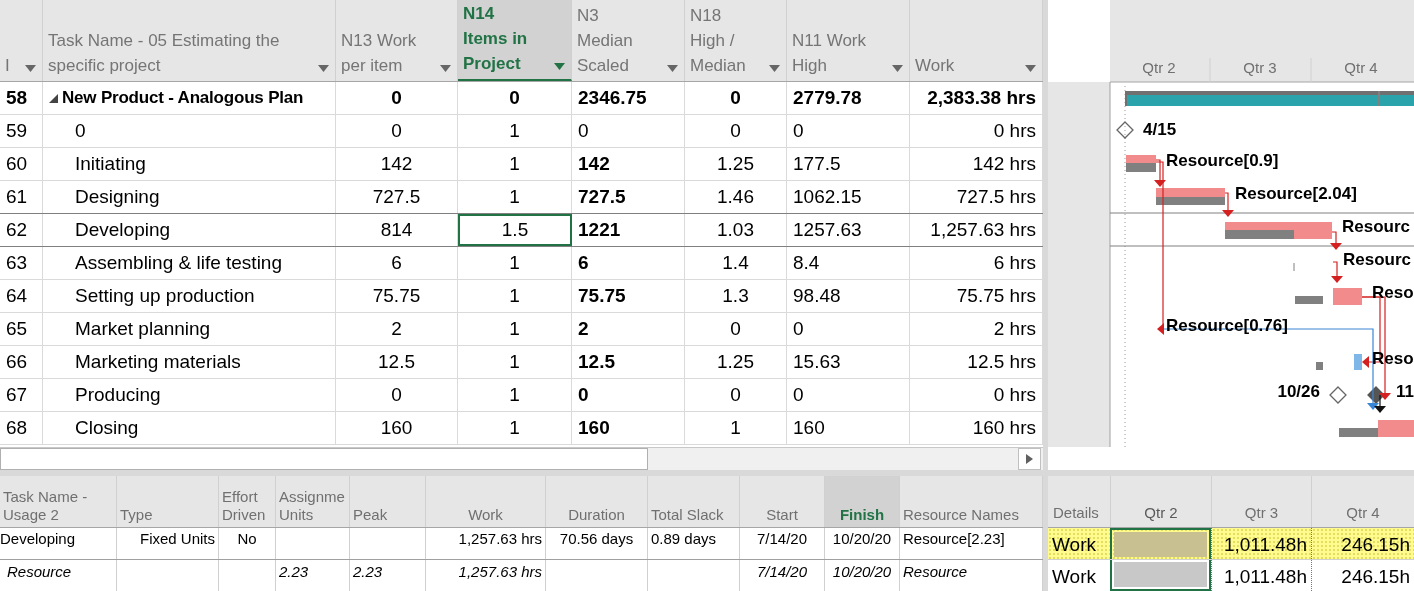 This screenshot has width=1414, height=591. What do you see at coordinates (397, 230) in the screenshot?
I see `table-cell: 814` at bounding box center [397, 230].